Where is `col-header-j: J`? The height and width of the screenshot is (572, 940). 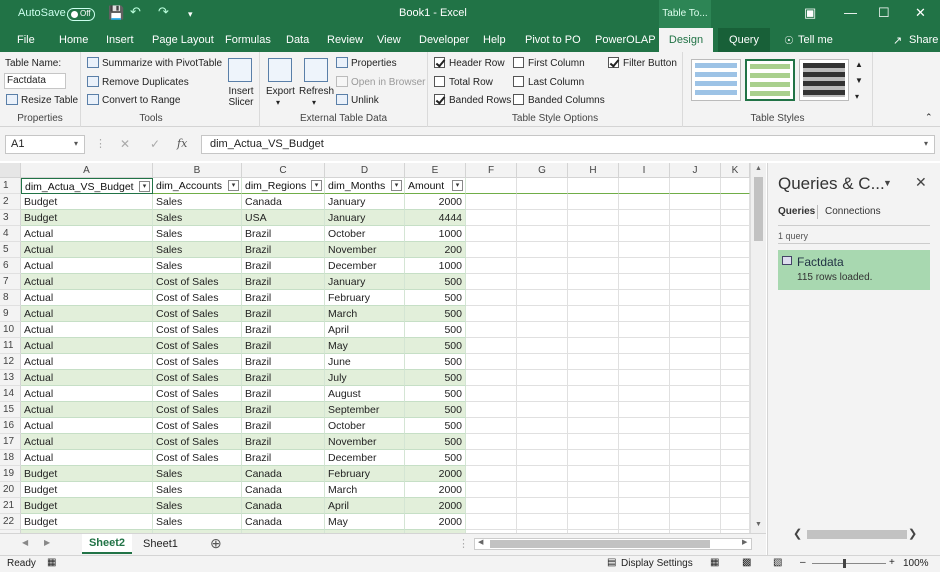 col-header-j: J is located at coordinates (695, 170).